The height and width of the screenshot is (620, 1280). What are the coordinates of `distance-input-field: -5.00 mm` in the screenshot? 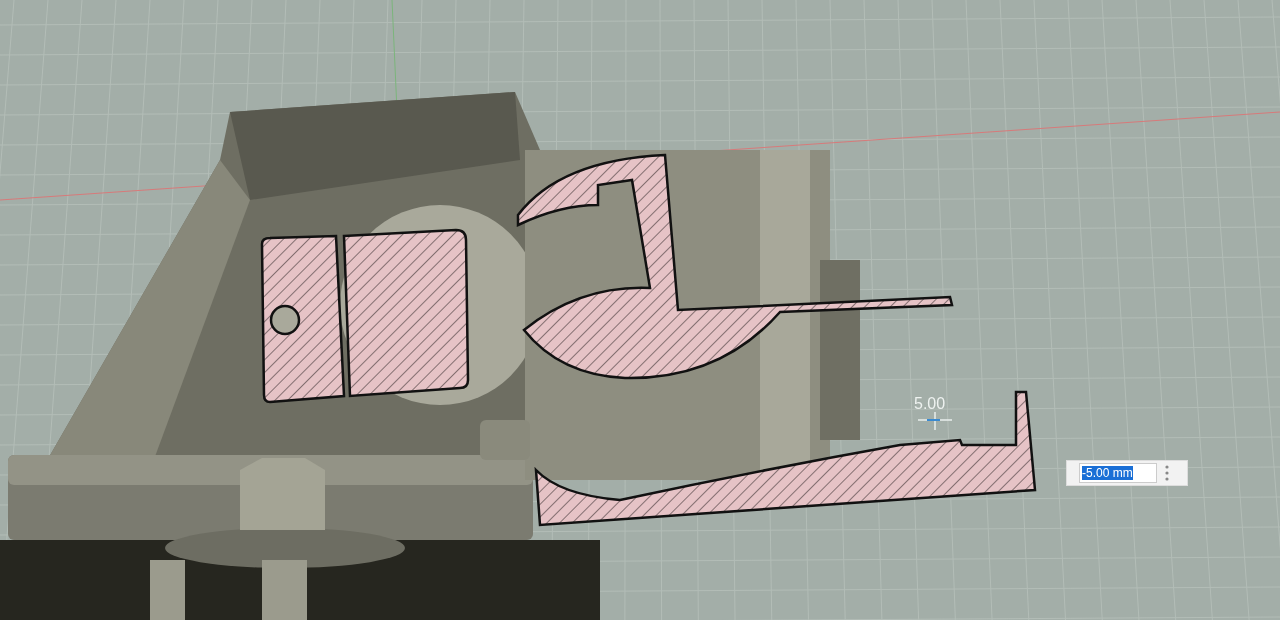 It's located at (1118, 473).